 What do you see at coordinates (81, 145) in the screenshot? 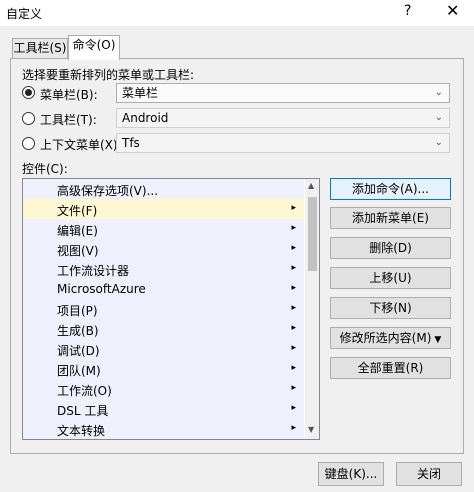
I see `radio-context-menu-label: 上下文菜单(X):` at bounding box center [81, 145].